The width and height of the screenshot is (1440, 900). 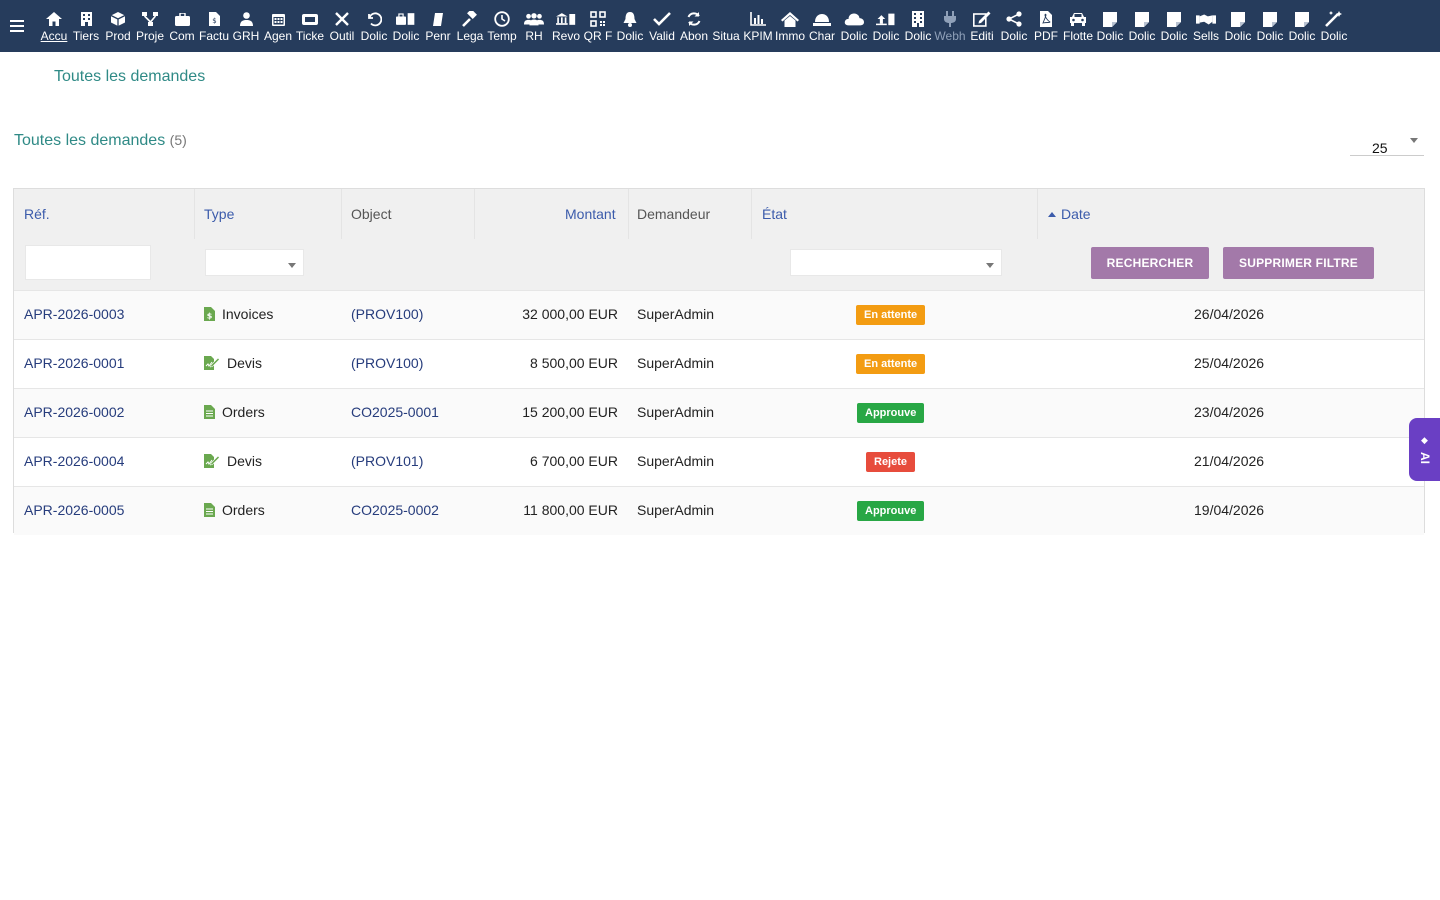 What do you see at coordinates (694, 26) in the screenshot?
I see `menu-item-21: Abon` at bounding box center [694, 26].